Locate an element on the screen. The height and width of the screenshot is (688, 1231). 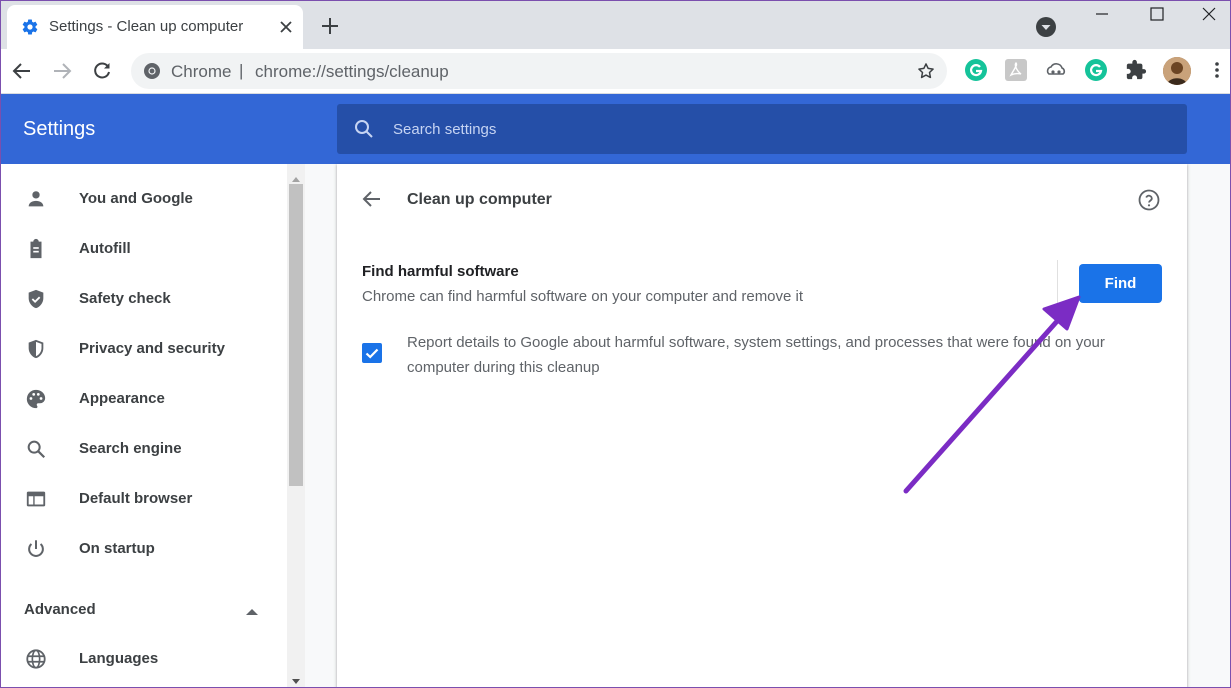
settings-header: Settings is located at coordinates (615, 129).